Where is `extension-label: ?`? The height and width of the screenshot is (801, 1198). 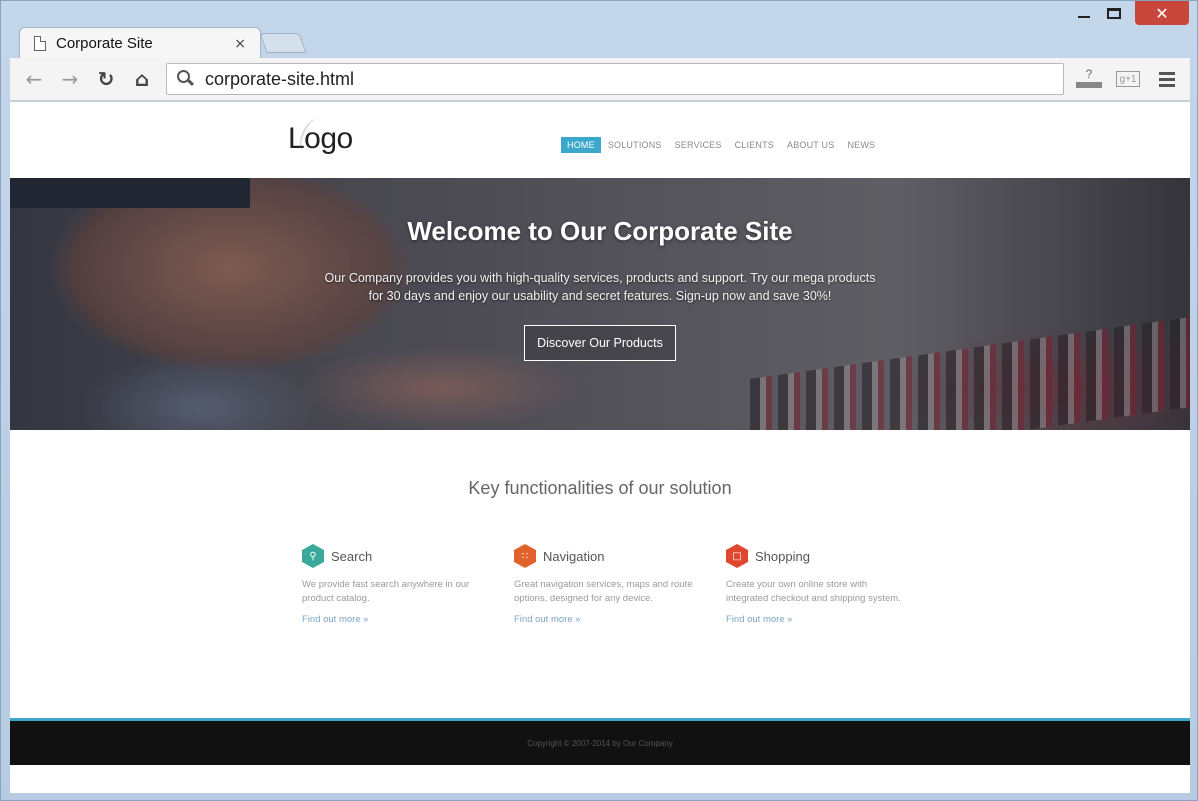 extension-label: ? is located at coordinates (1089, 74).